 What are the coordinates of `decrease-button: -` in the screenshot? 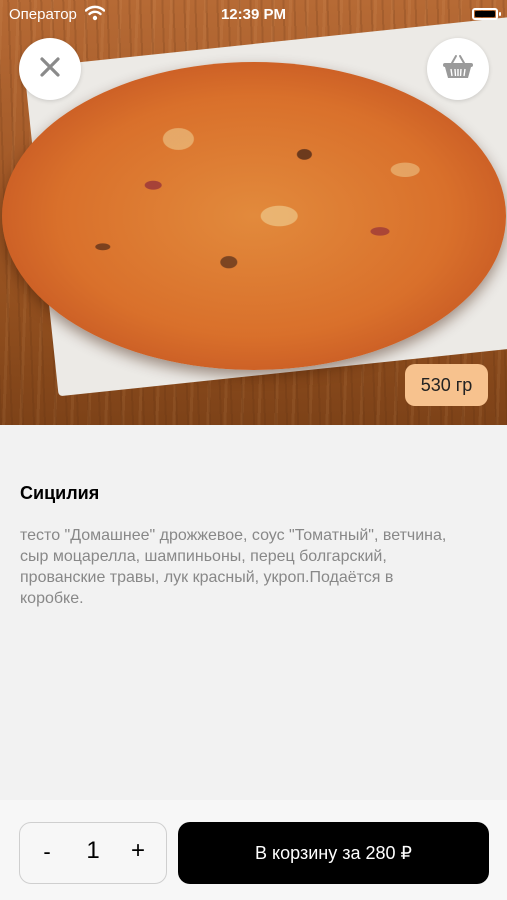 It's located at (47, 853).